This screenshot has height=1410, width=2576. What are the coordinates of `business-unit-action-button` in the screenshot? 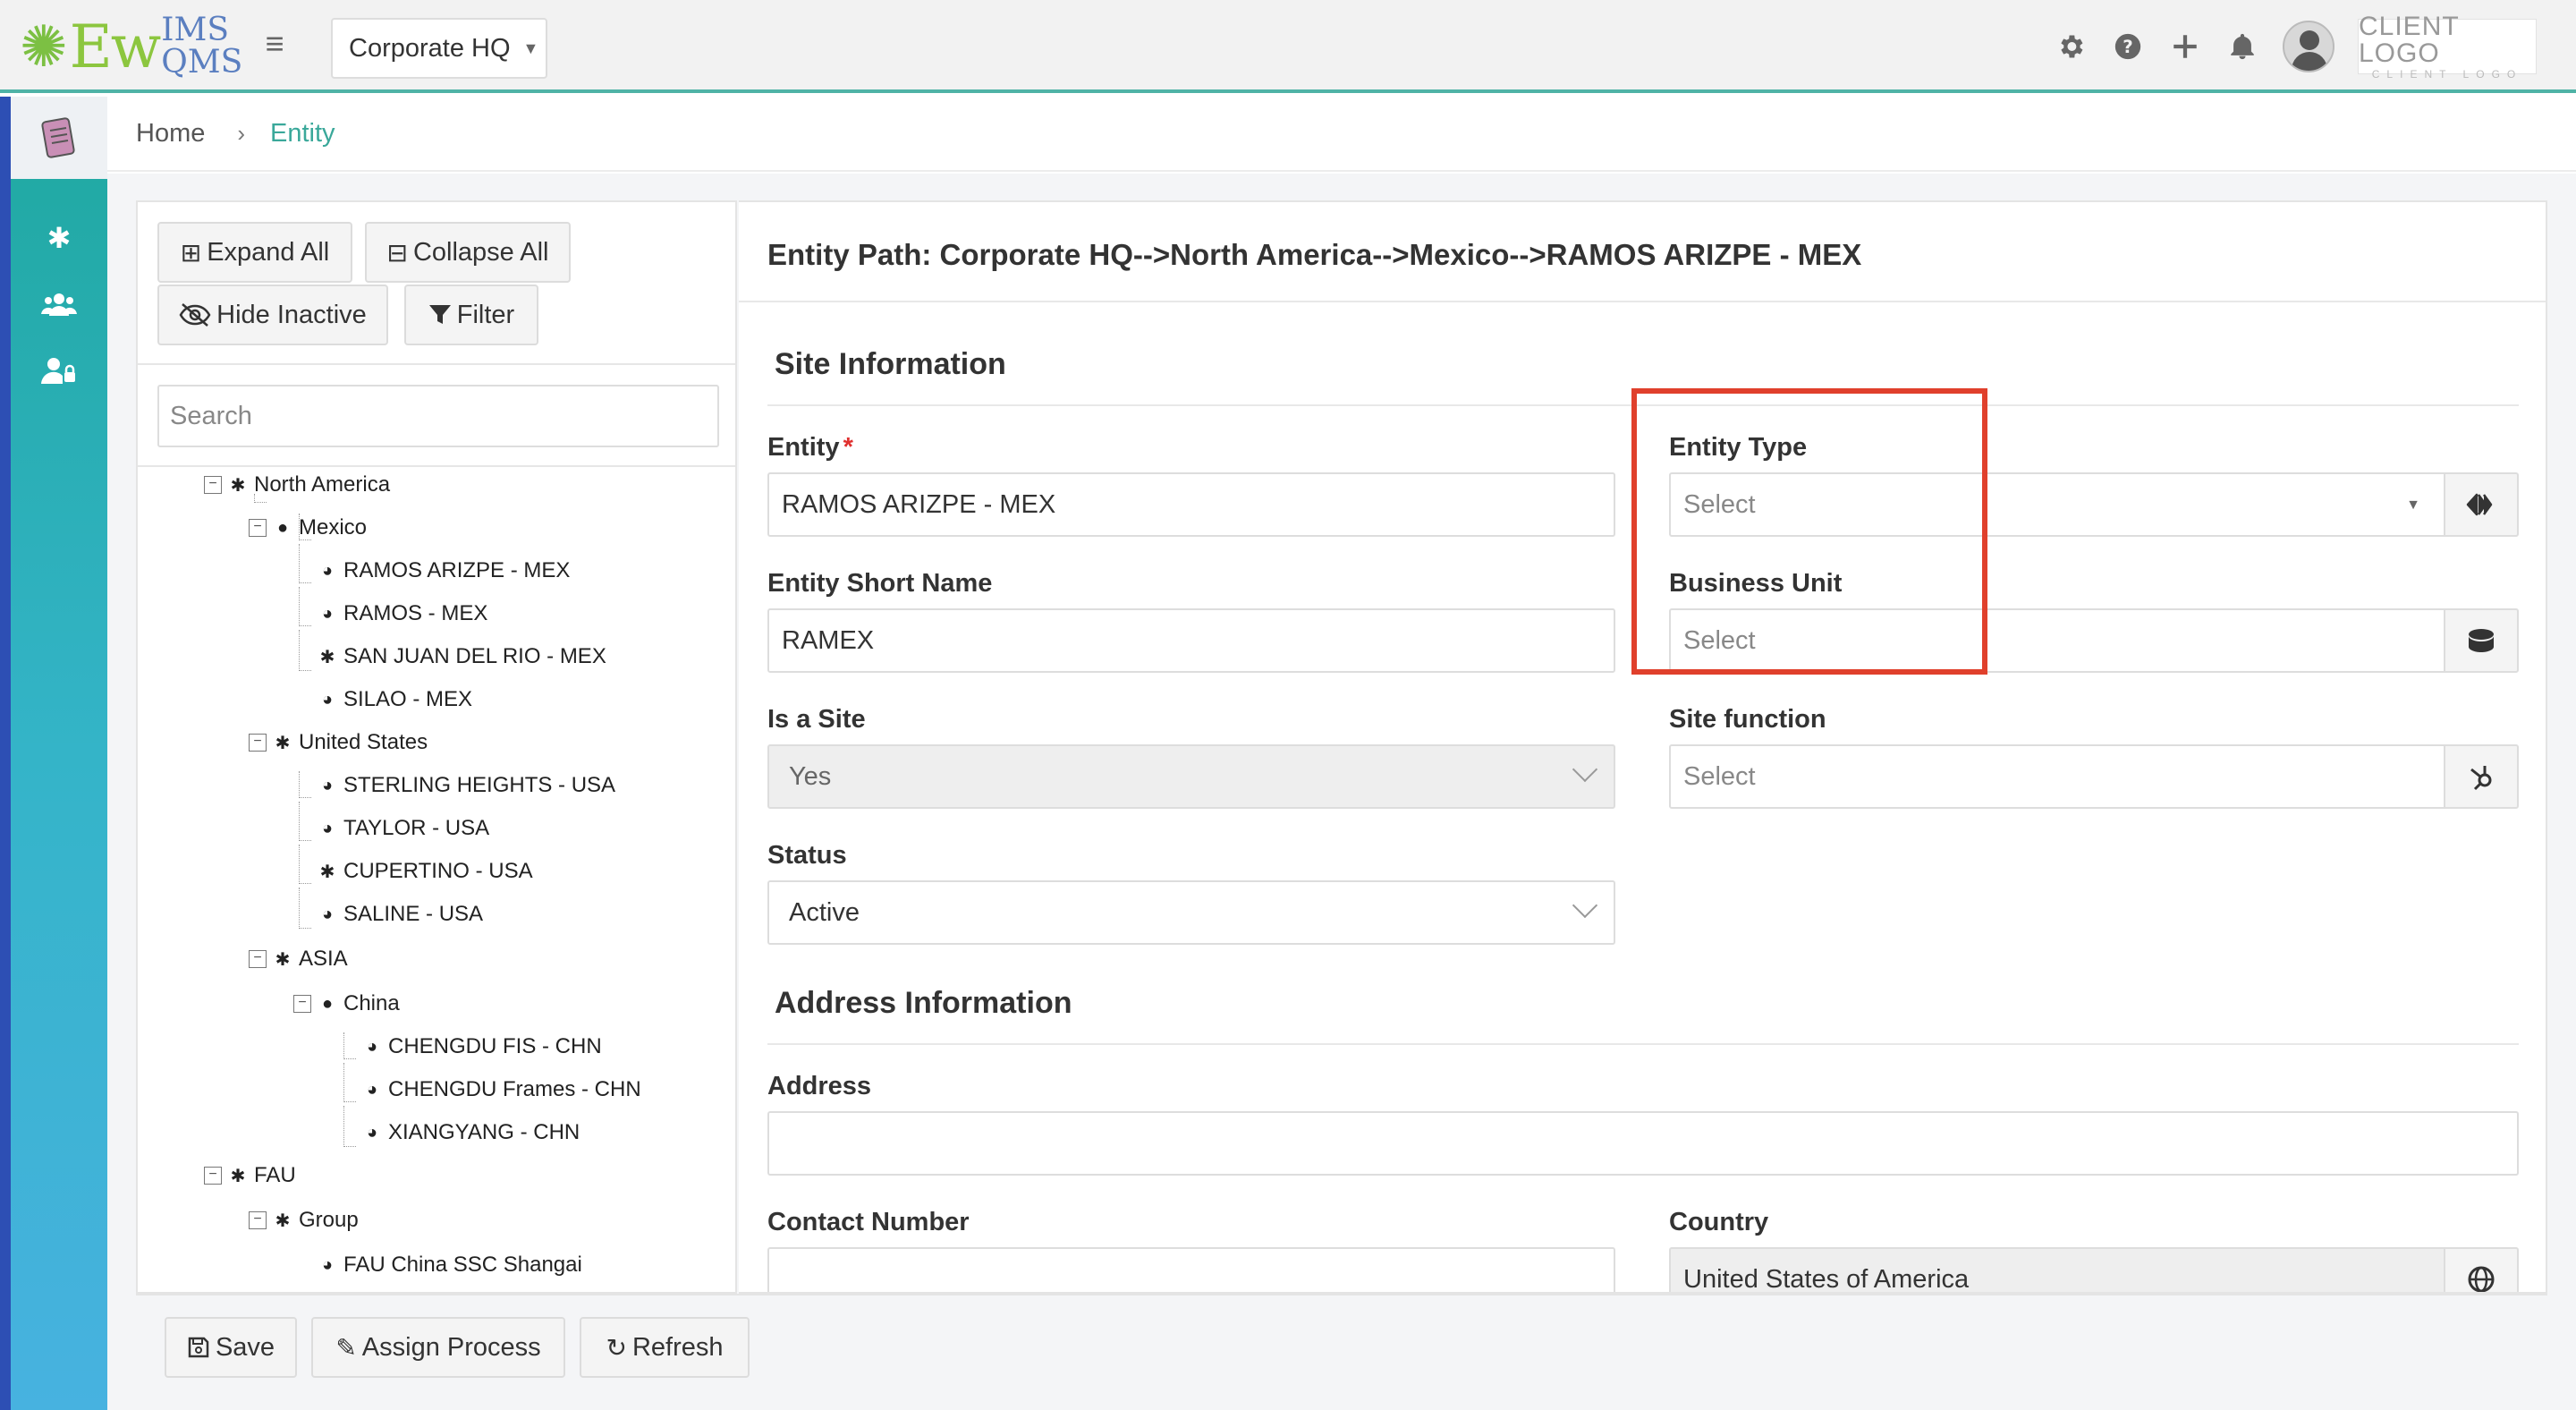 It's located at (2481, 640).